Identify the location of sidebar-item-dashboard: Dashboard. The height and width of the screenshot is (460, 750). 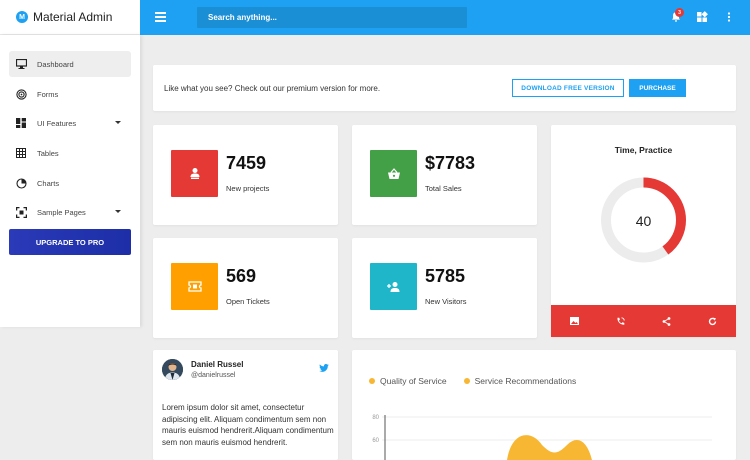
(70, 64).